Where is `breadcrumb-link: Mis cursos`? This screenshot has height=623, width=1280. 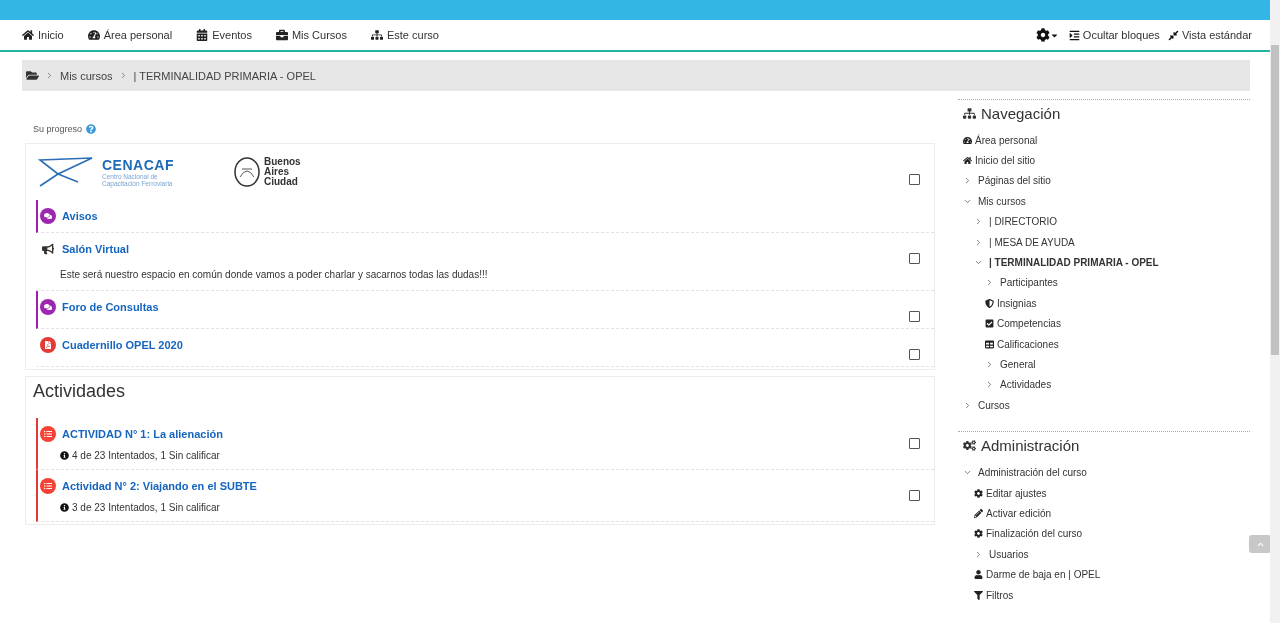
breadcrumb-link: Mis cursos is located at coordinates (86, 75).